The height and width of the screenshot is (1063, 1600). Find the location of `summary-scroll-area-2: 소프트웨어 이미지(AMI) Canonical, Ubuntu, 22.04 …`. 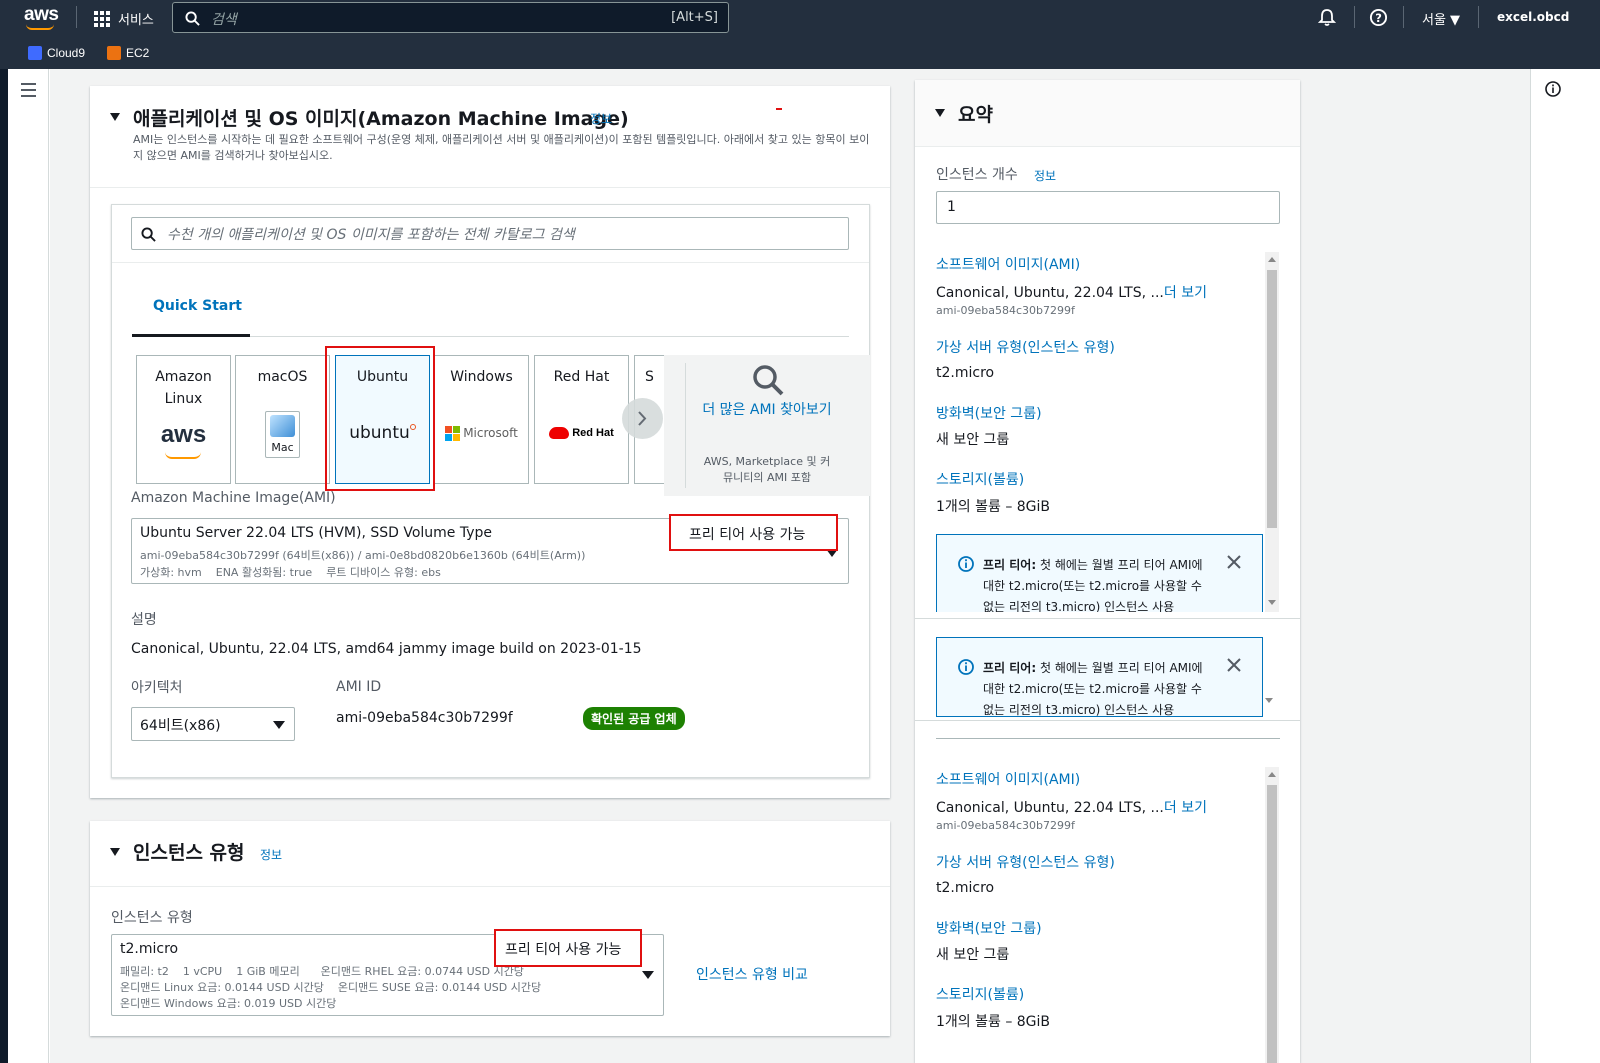

summary-scroll-area-2: 소프트웨어 이미지(AMI) Canonical, Ubuntu, 22.04 … is located at coordinates (1107, 915).